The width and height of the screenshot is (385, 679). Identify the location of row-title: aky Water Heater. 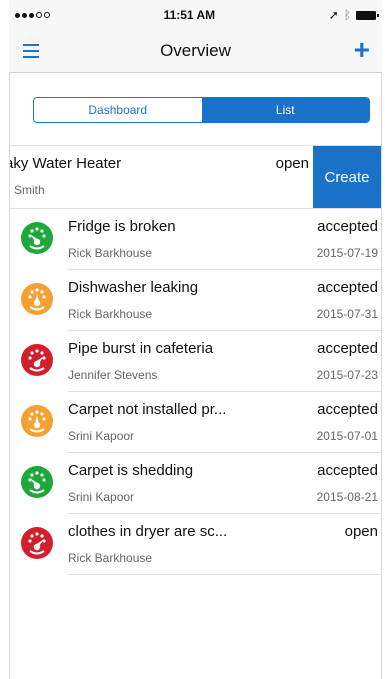
(66, 163).